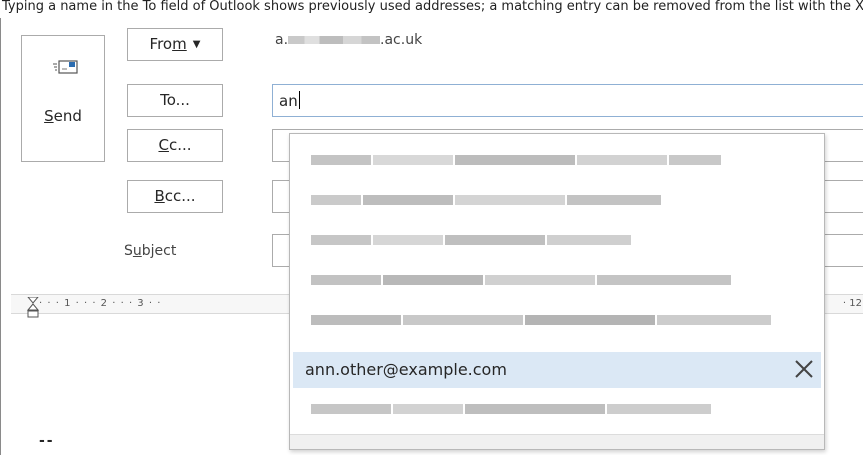 This screenshot has height=455, width=863. Describe the element at coordinates (557, 370) in the screenshot. I see `list-item-highlighted: ann.other@example.com` at that location.